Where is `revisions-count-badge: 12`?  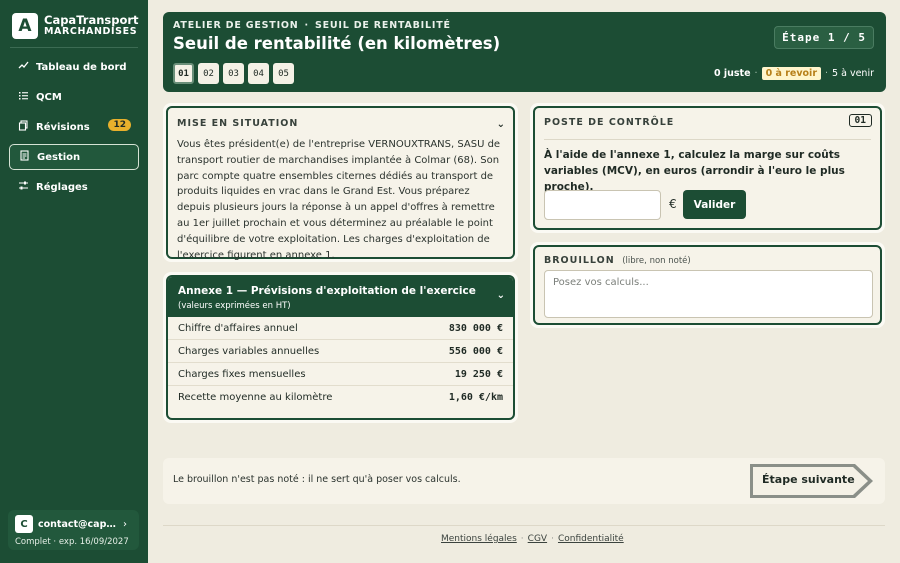 revisions-count-badge: 12 is located at coordinates (119, 125).